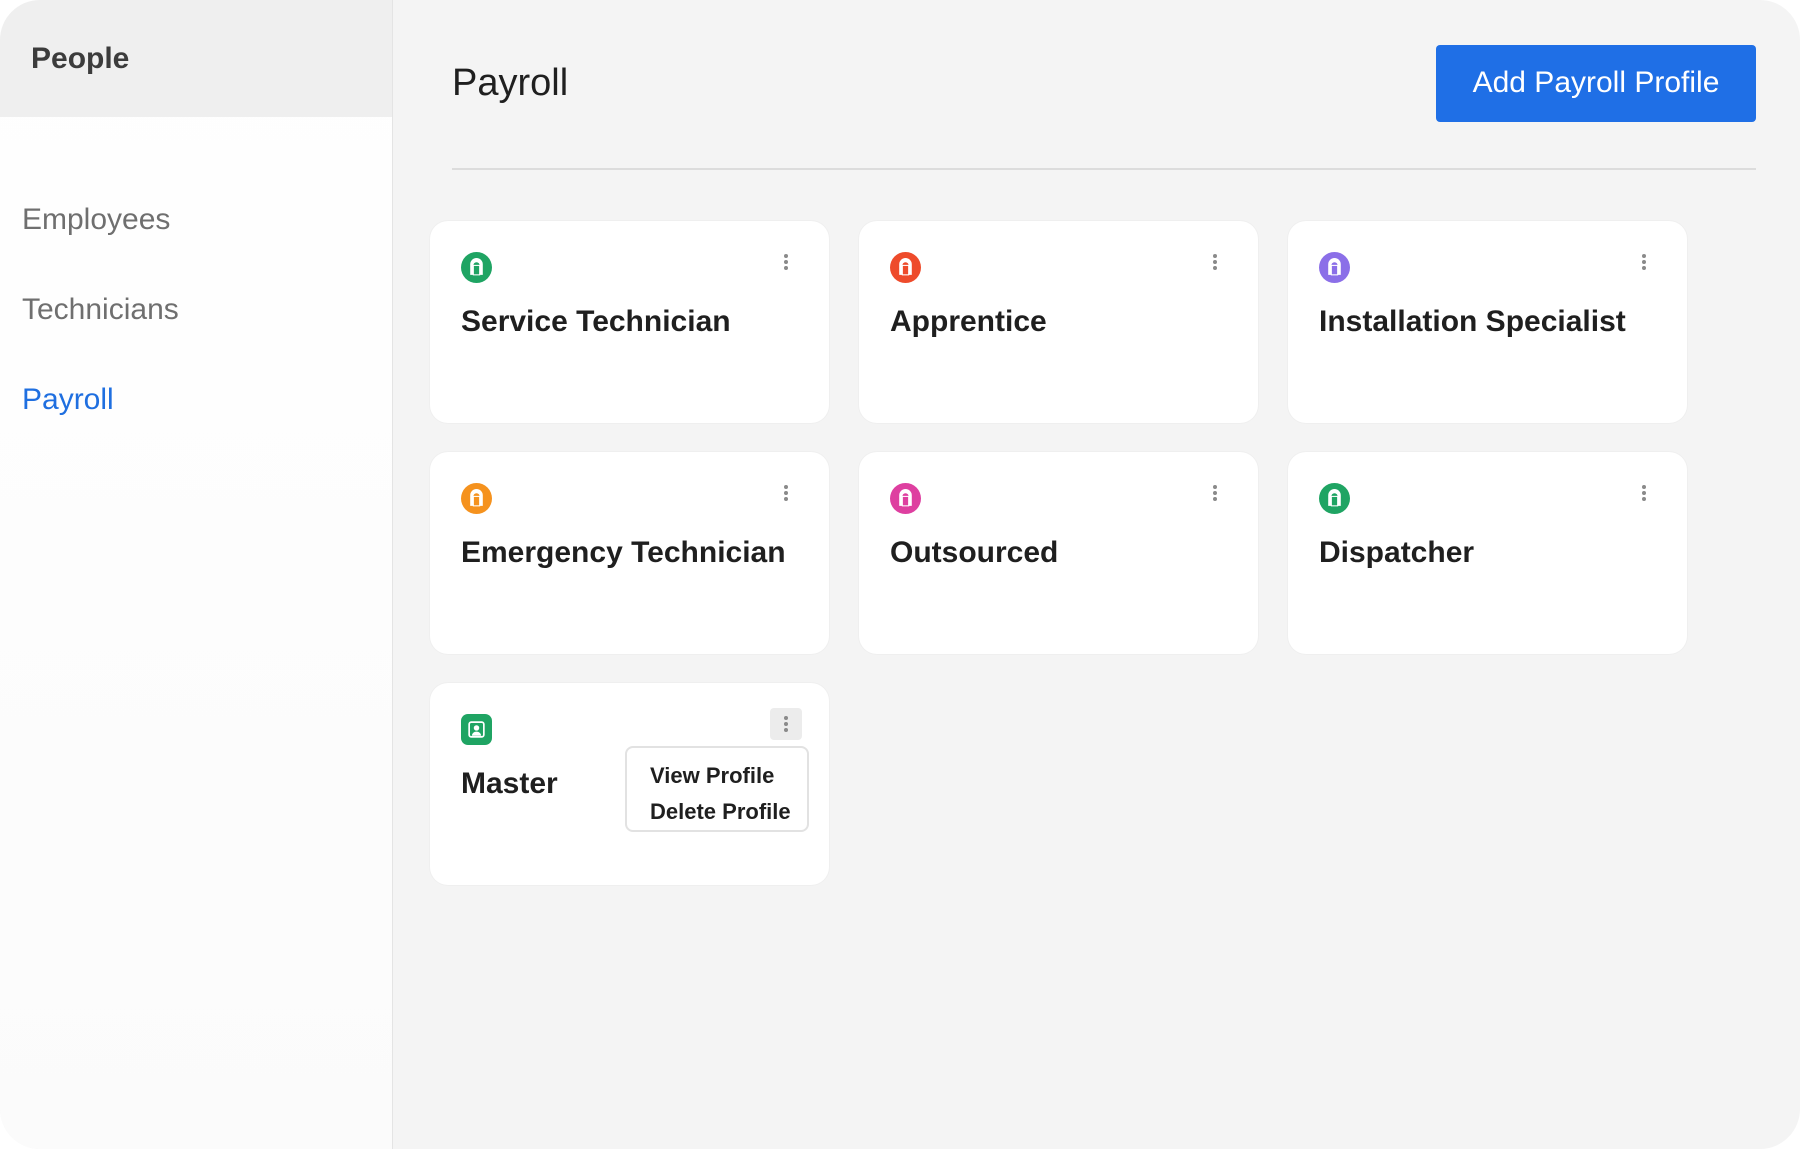  What do you see at coordinates (968, 321) in the screenshot?
I see `card-title: Apprentice` at bounding box center [968, 321].